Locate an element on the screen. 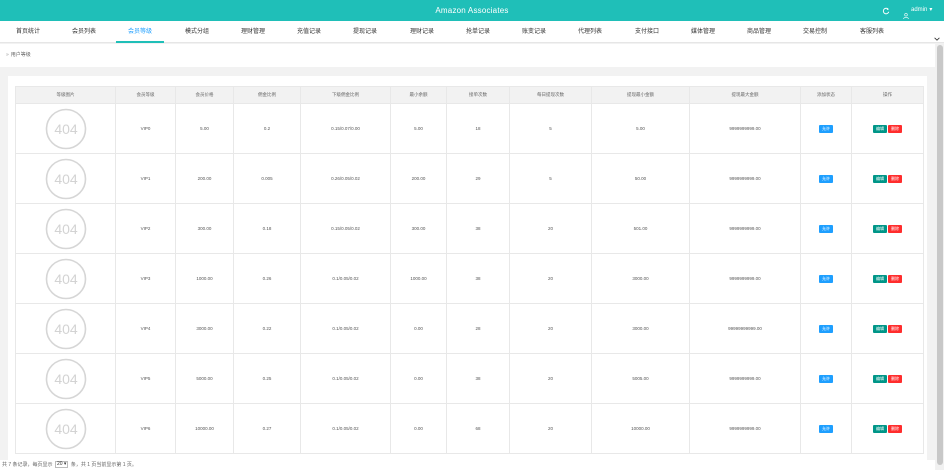 The height and width of the screenshot is (470, 944). tab-trade-control: 交易控制 is located at coordinates (815, 32).